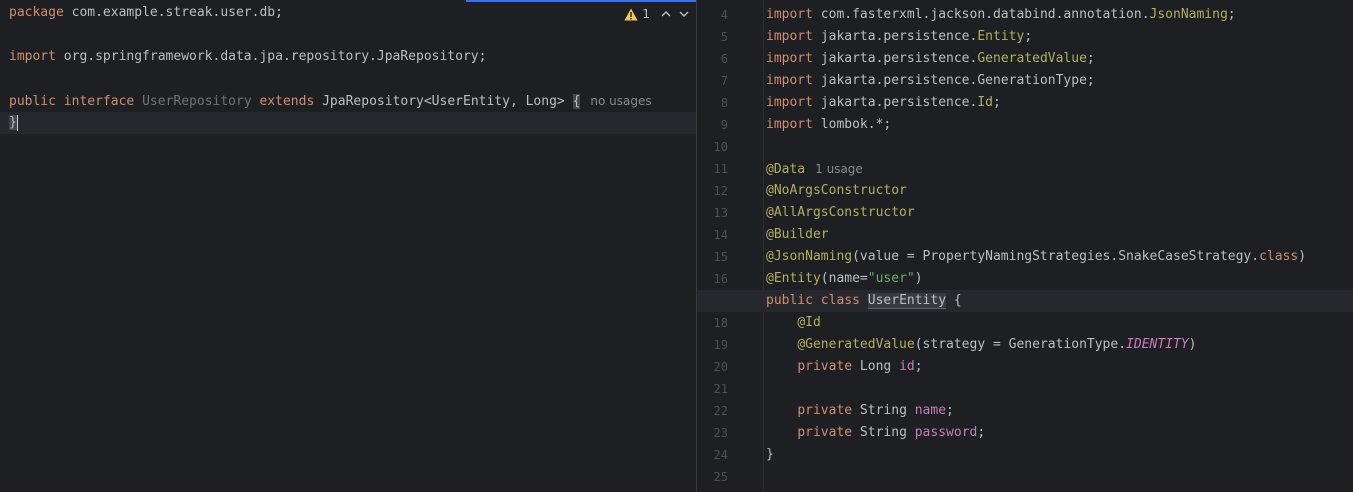  What do you see at coordinates (1188, 14) in the screenshot?
I see `import-class: JsonNaming` at bounding box center [1188, 14].